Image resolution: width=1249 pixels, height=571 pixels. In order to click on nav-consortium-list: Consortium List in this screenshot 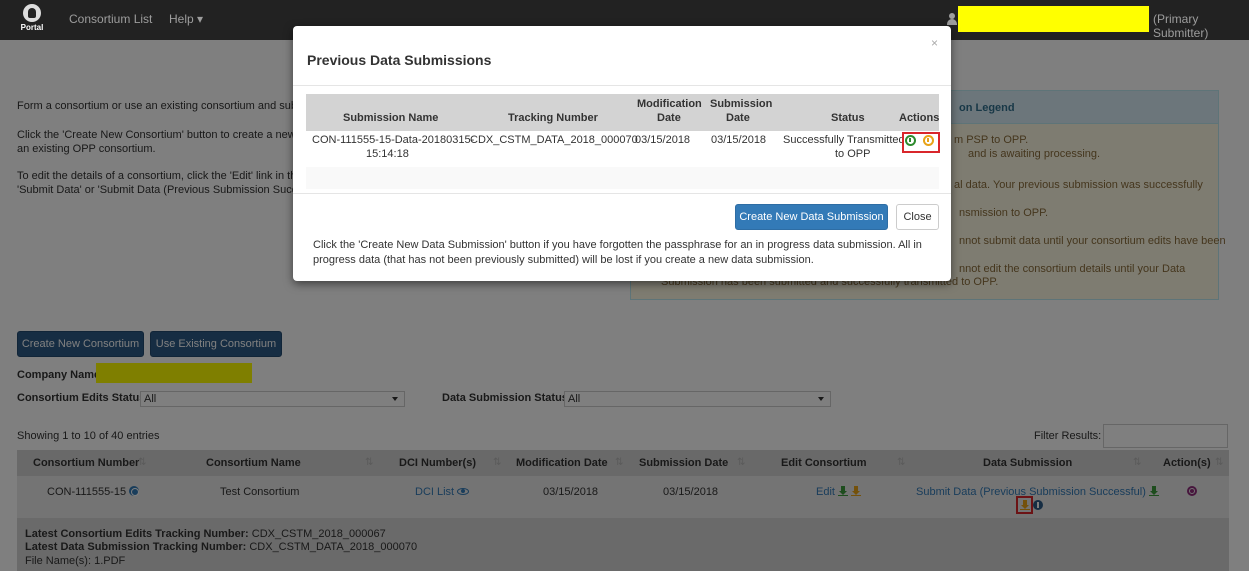, I will do `click(110, 19)`.